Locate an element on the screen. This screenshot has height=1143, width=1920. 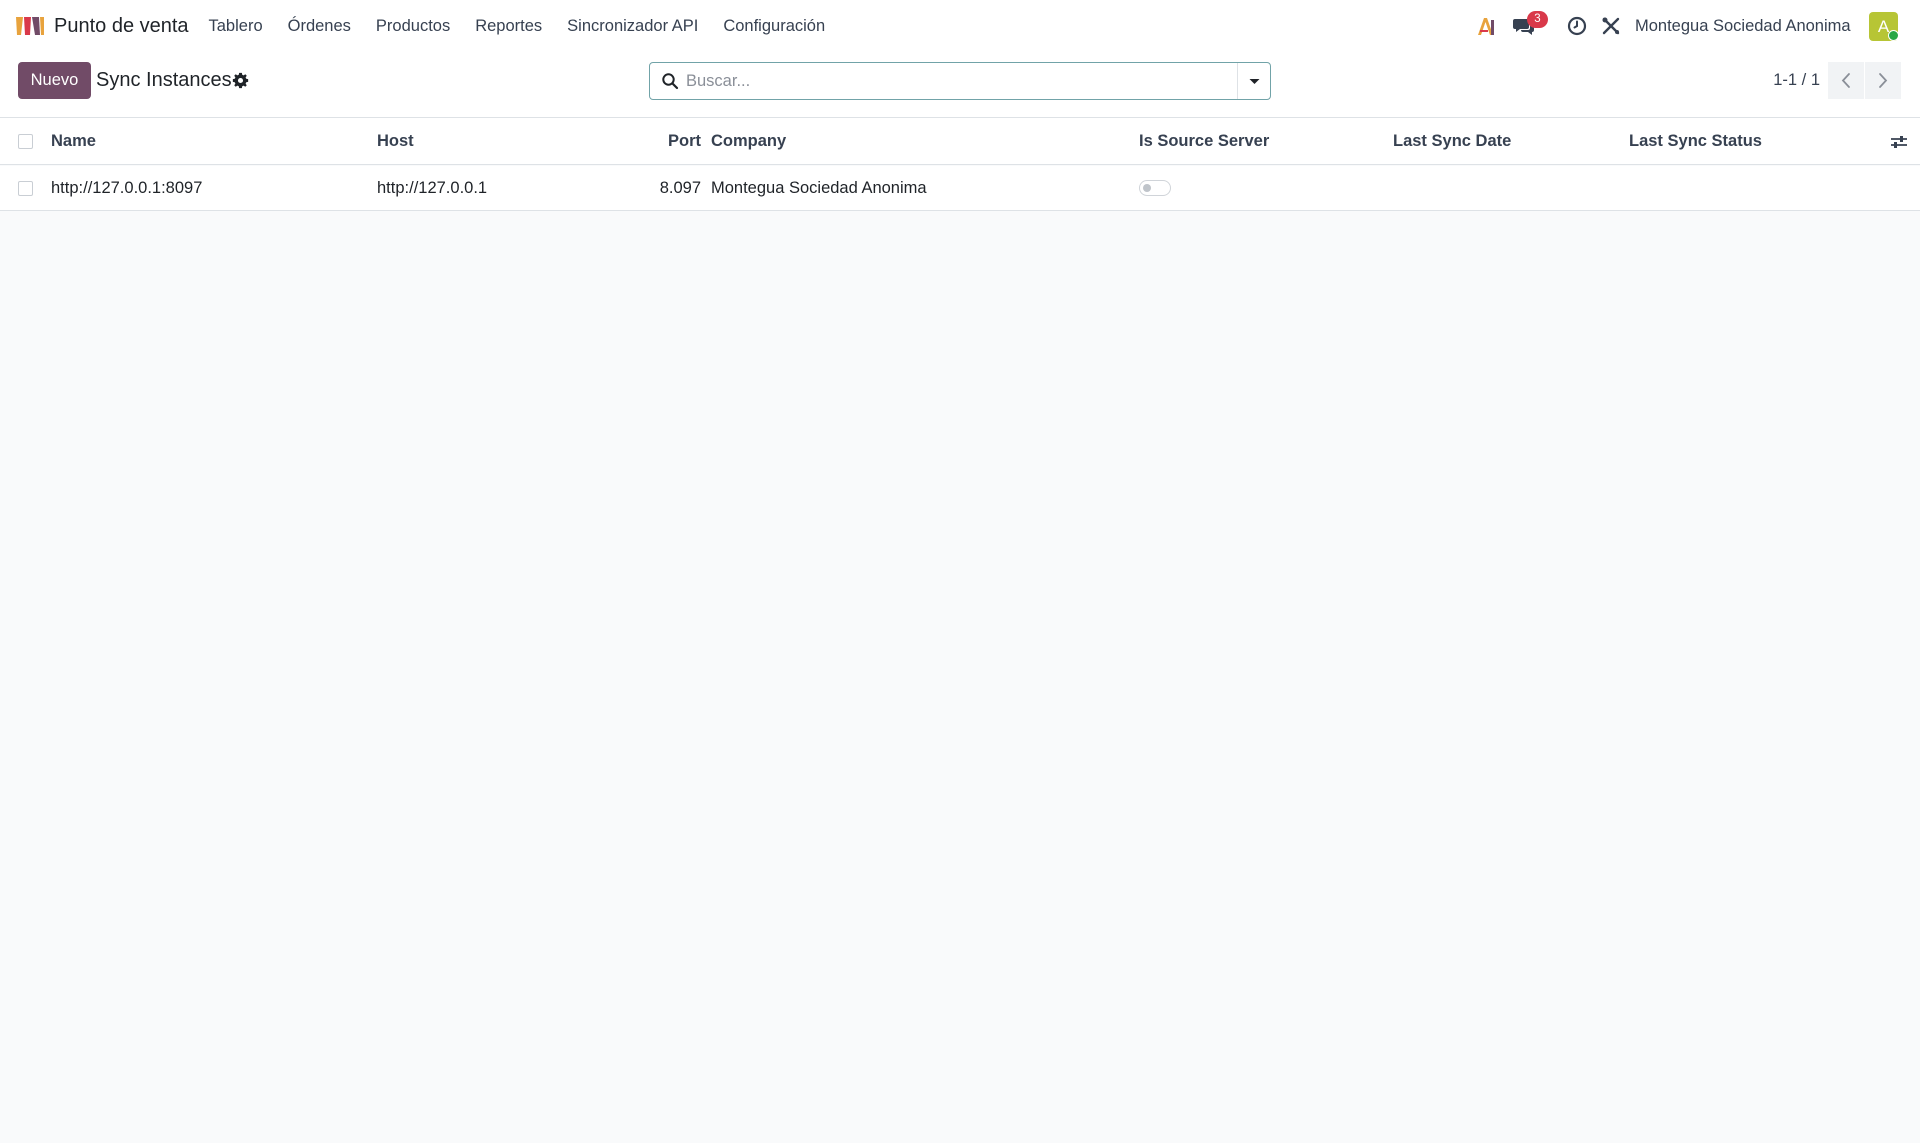
menu-item-tablero: Tablero is located at coordinates (235, 26).